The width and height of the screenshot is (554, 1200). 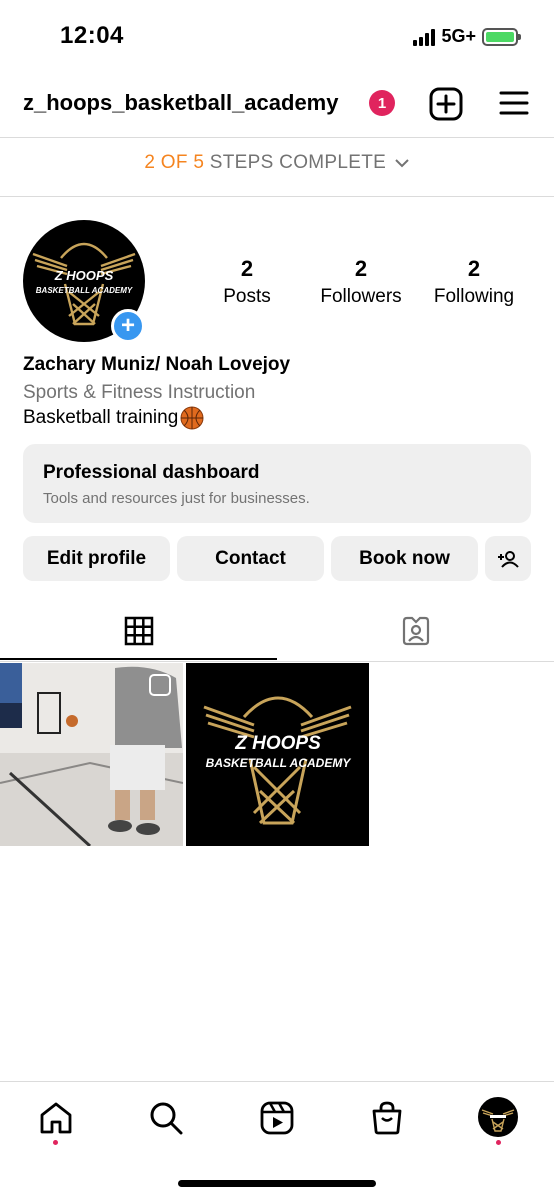 What do you see at coordinates (474, 282) in the screenshot?
I see `stat-following: 2 Following` at bounding box center [474, 282].